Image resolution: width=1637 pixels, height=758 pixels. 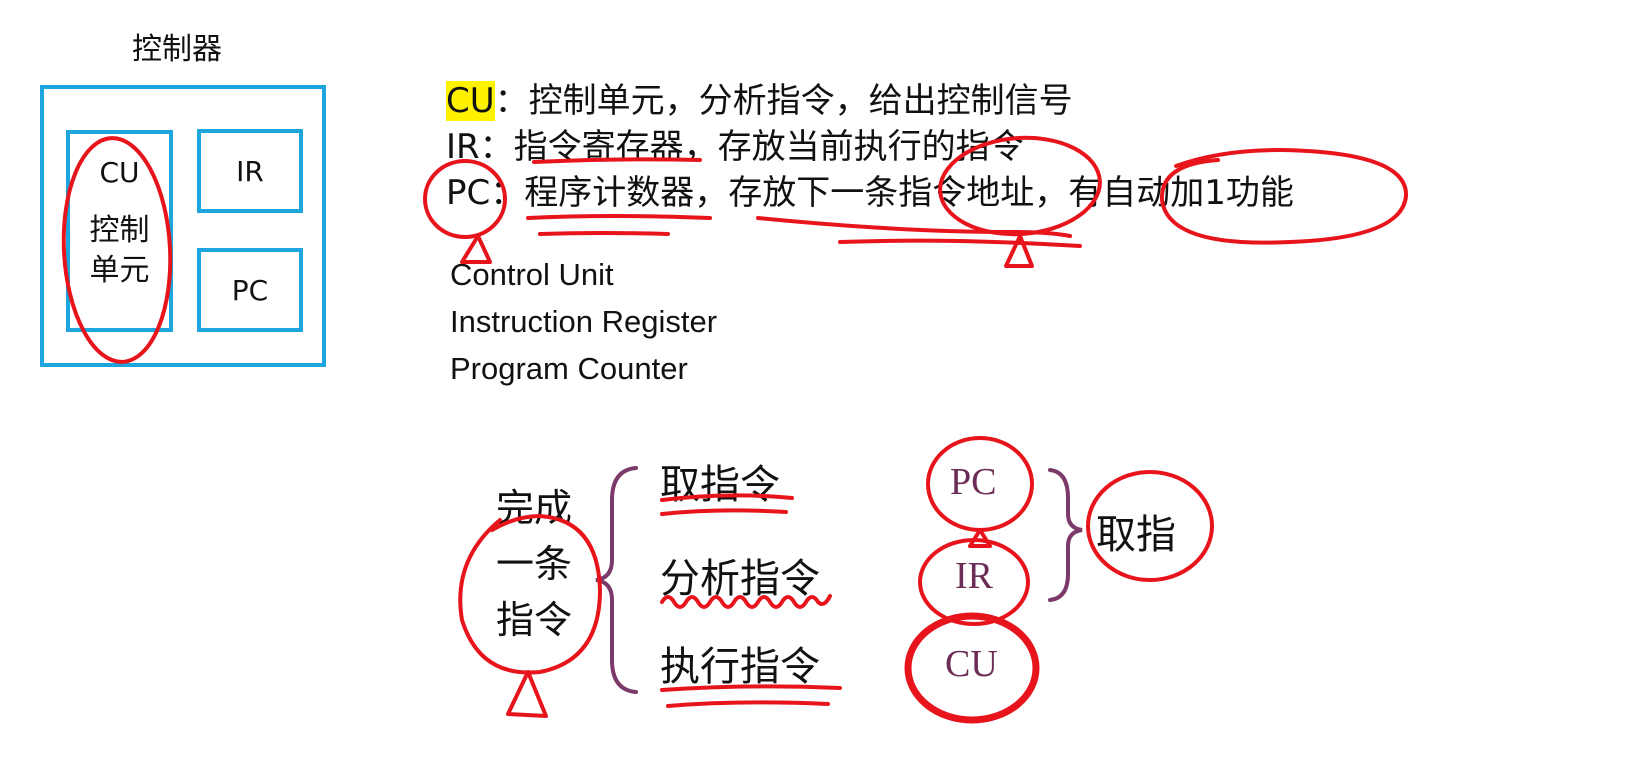 I want to click on cu-box-label: CU, so click(x=119, y=172).